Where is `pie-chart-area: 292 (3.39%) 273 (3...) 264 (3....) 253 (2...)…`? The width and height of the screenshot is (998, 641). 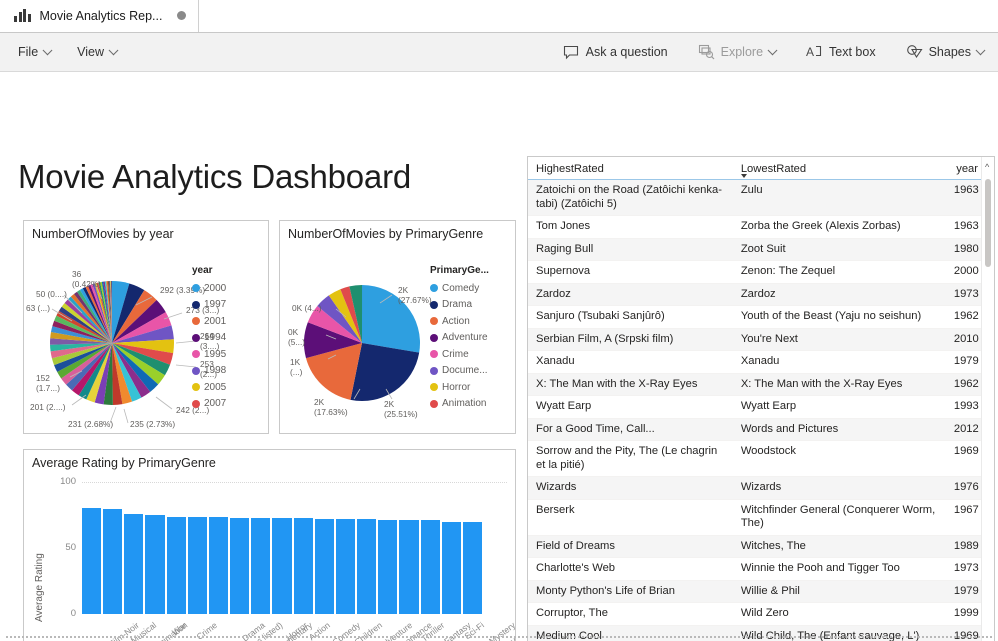
pie-chart-area: 292 (3.39%) 273 (3...) 264 (3....) 253 (2...)… is located at coordinates (146, 337).